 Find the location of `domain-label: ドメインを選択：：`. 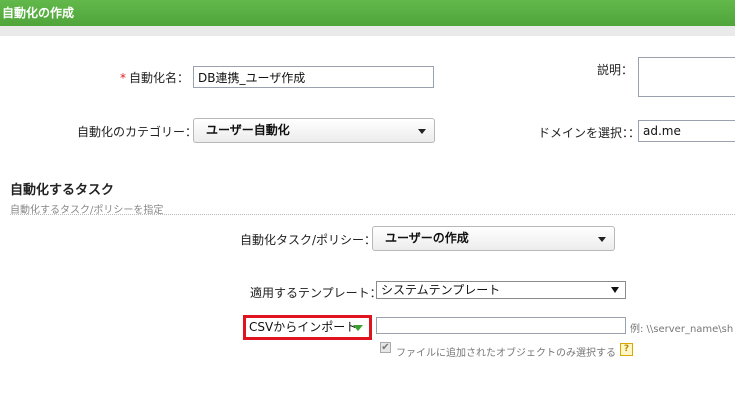

domain-label: ドメインを選択：： is located at coordinates (589, 133).